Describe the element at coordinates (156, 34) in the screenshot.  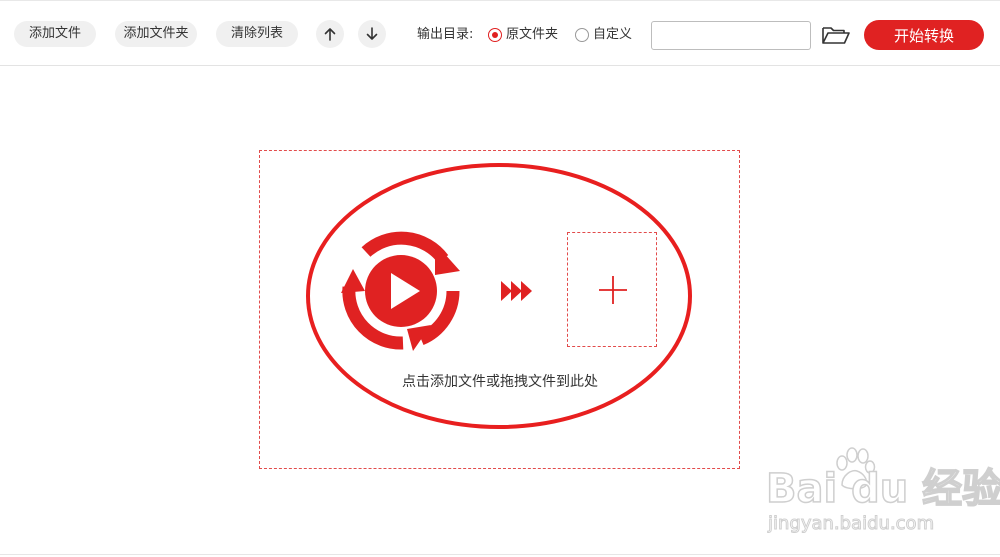
I see `add-folder-button: 添加文件夹` at that location.